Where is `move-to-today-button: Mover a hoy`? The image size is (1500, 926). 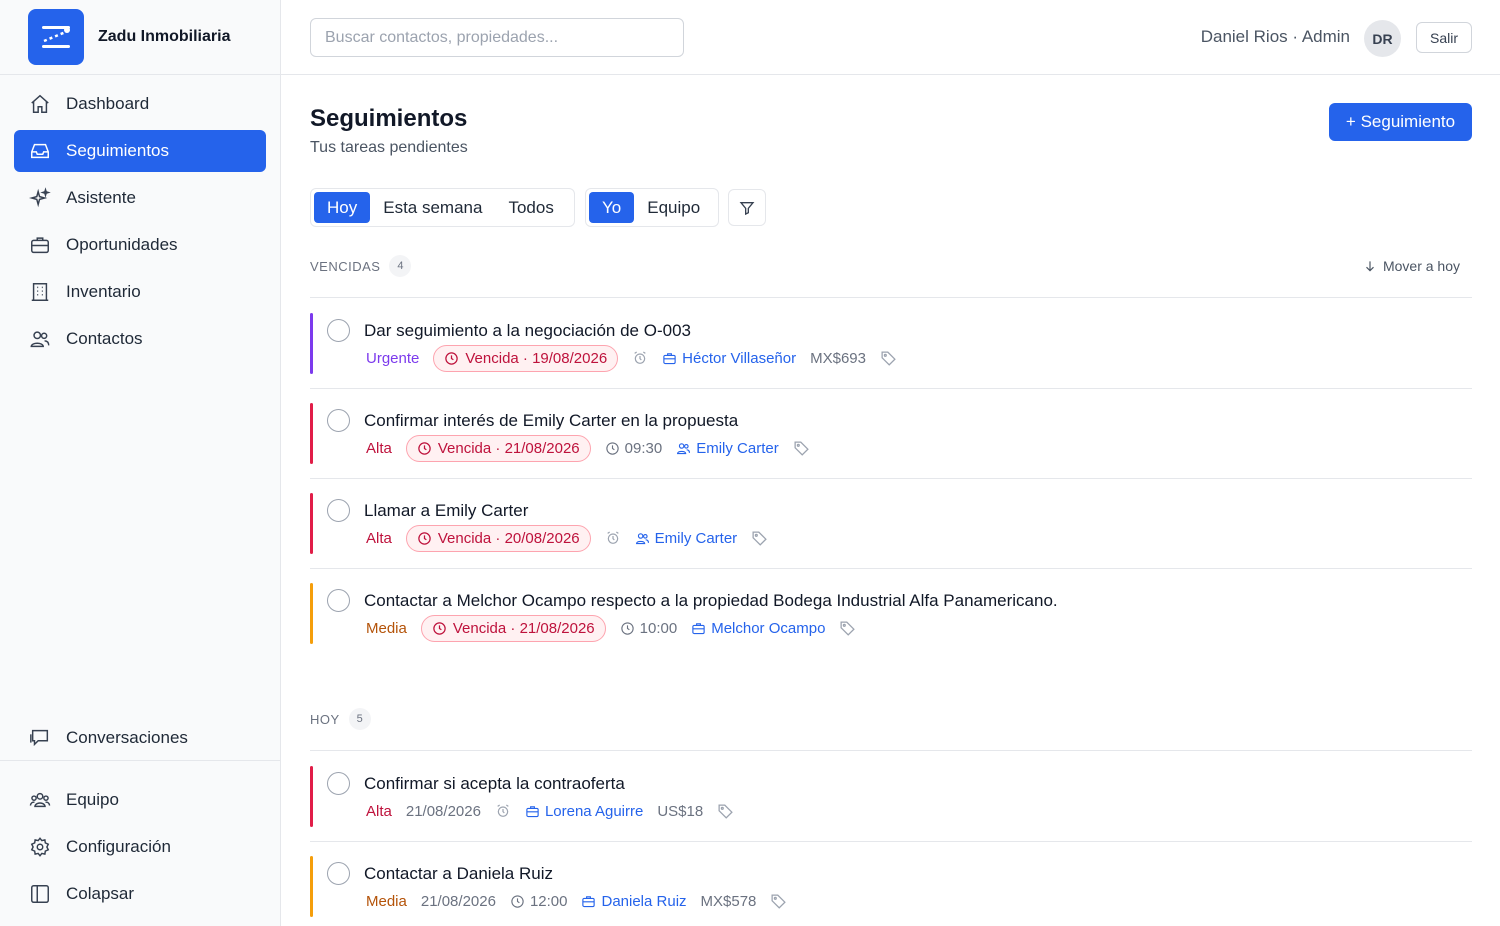 move-to-today-button: Mover a hoy is located at coordinates (1411, 266).